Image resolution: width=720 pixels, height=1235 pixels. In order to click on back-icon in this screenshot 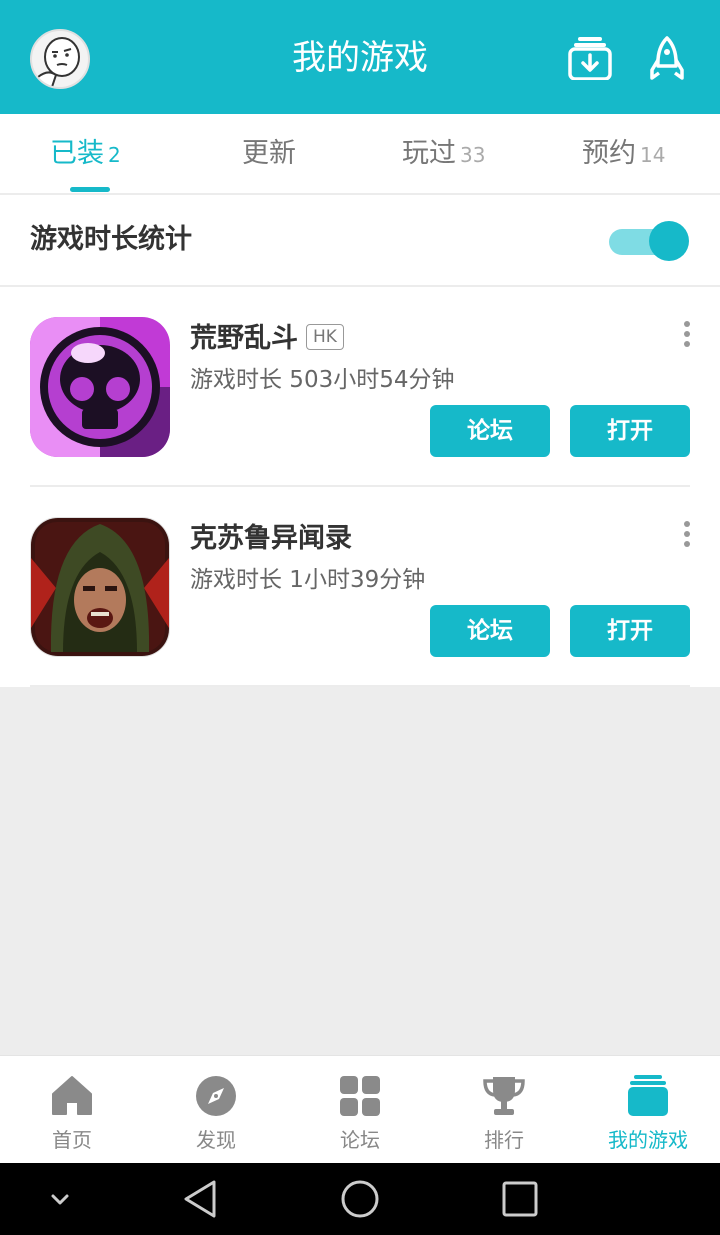, I will do `click(201, 1199)`.